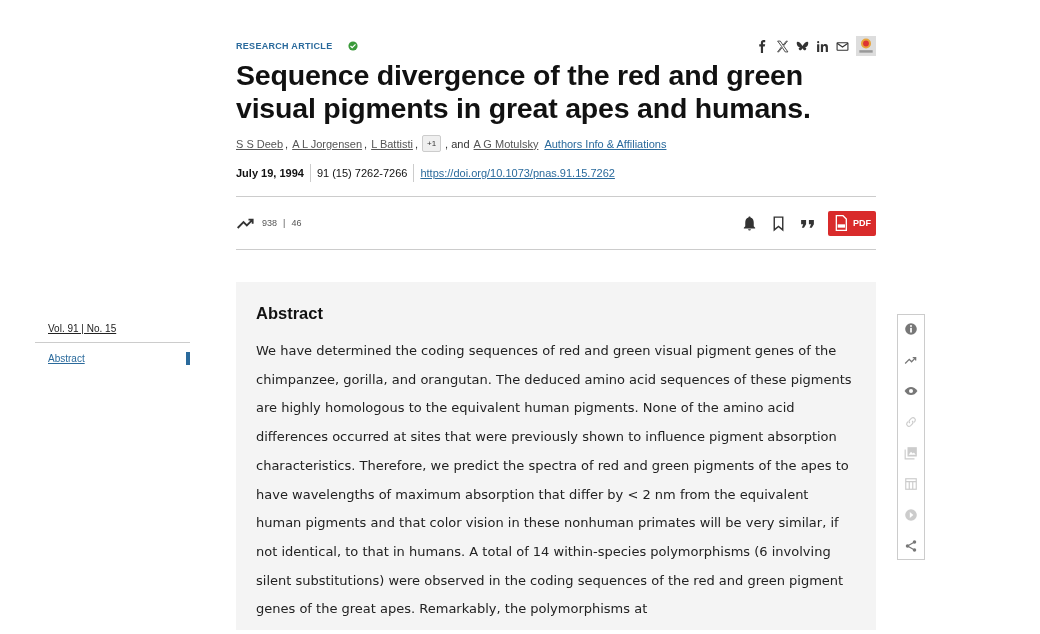 Image resolution: width=1040 pixels, height=634 pixels. What do you see at coordinates (841, 223) in the screenshot?
I see `pdf-icon` at bounding box center [841, 223].